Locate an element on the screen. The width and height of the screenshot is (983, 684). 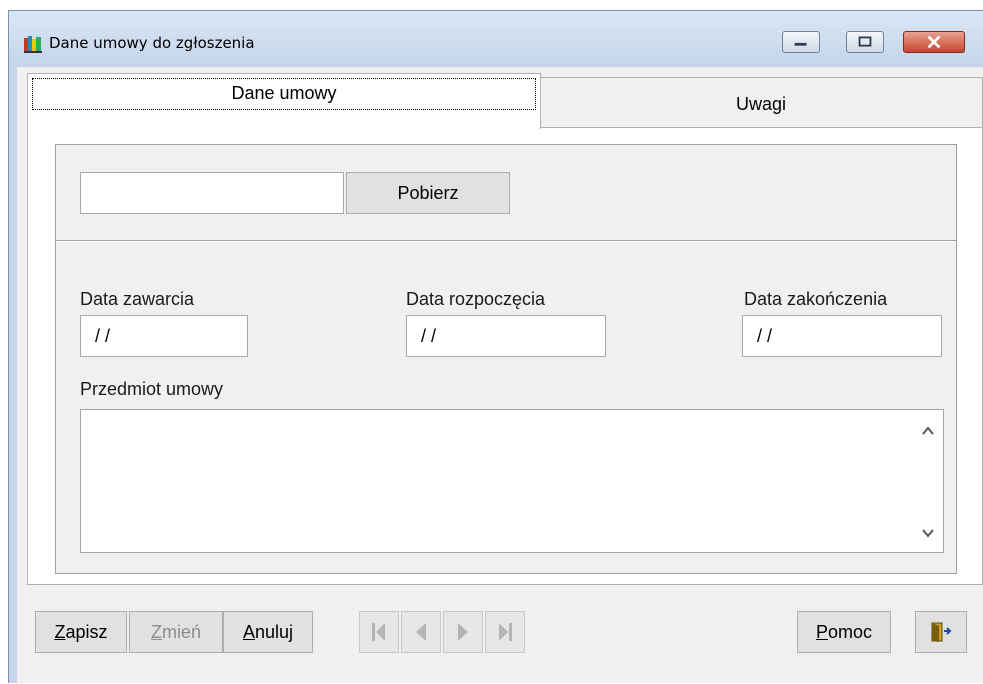
help-button: Pomoc is located at coordinates (844, 632).